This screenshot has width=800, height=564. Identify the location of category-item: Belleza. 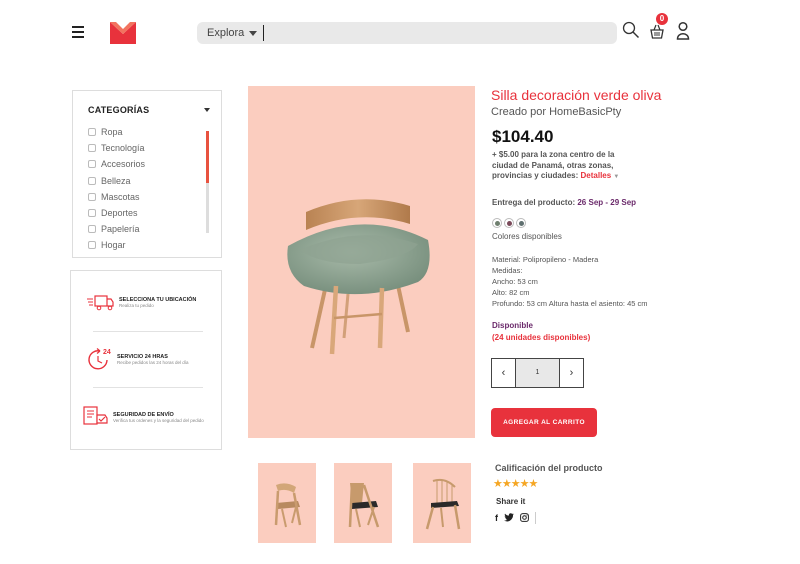
(116, 181).